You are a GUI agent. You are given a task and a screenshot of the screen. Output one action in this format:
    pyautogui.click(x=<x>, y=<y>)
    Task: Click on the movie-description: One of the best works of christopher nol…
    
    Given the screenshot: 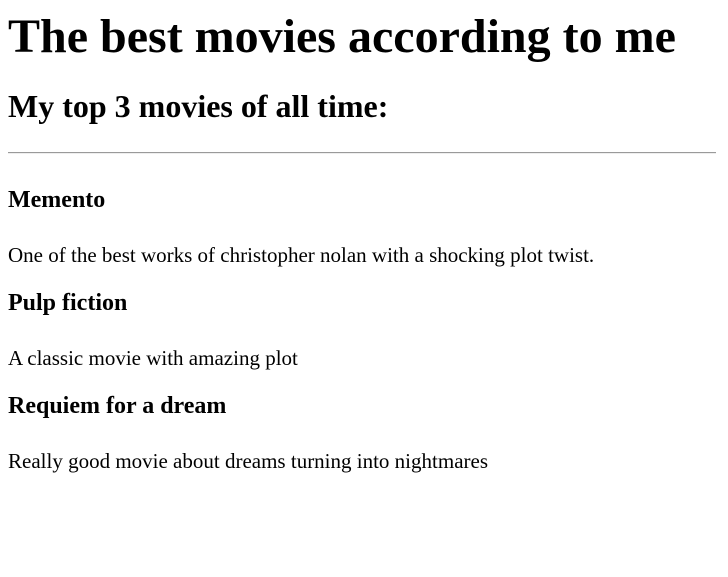 What is the action you would take?
    pyautogui.click(x=301, y=255)
    